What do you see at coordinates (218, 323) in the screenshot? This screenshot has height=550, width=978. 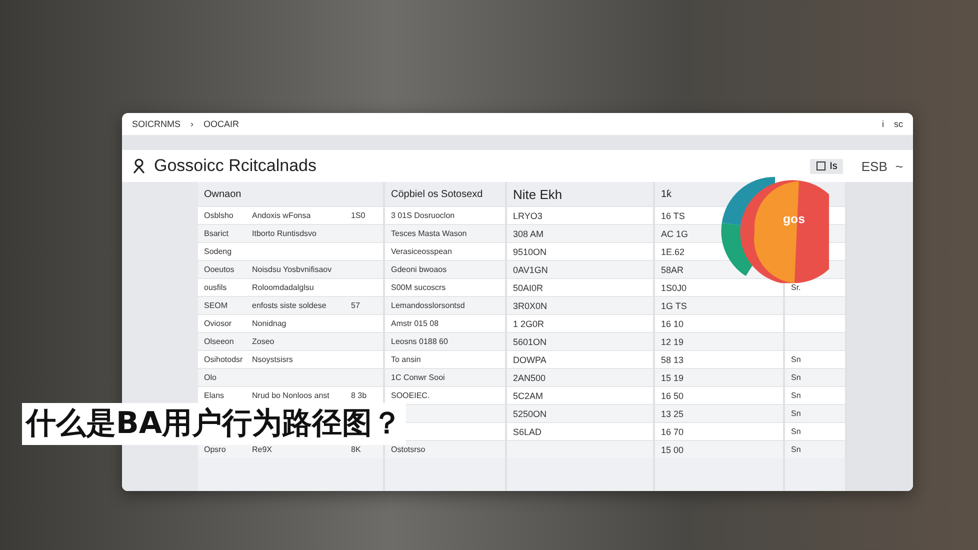 I see `table-cell-text: Oviosor` at bounding box center [218, 323].